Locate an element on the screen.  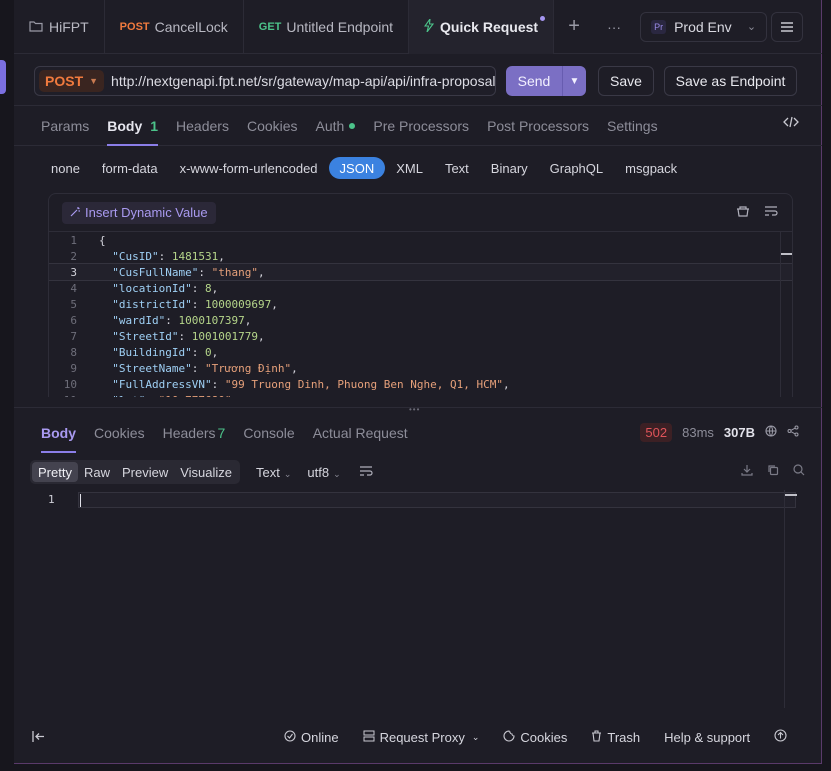
view-preview: Preview is located at coordinates (145, 472).